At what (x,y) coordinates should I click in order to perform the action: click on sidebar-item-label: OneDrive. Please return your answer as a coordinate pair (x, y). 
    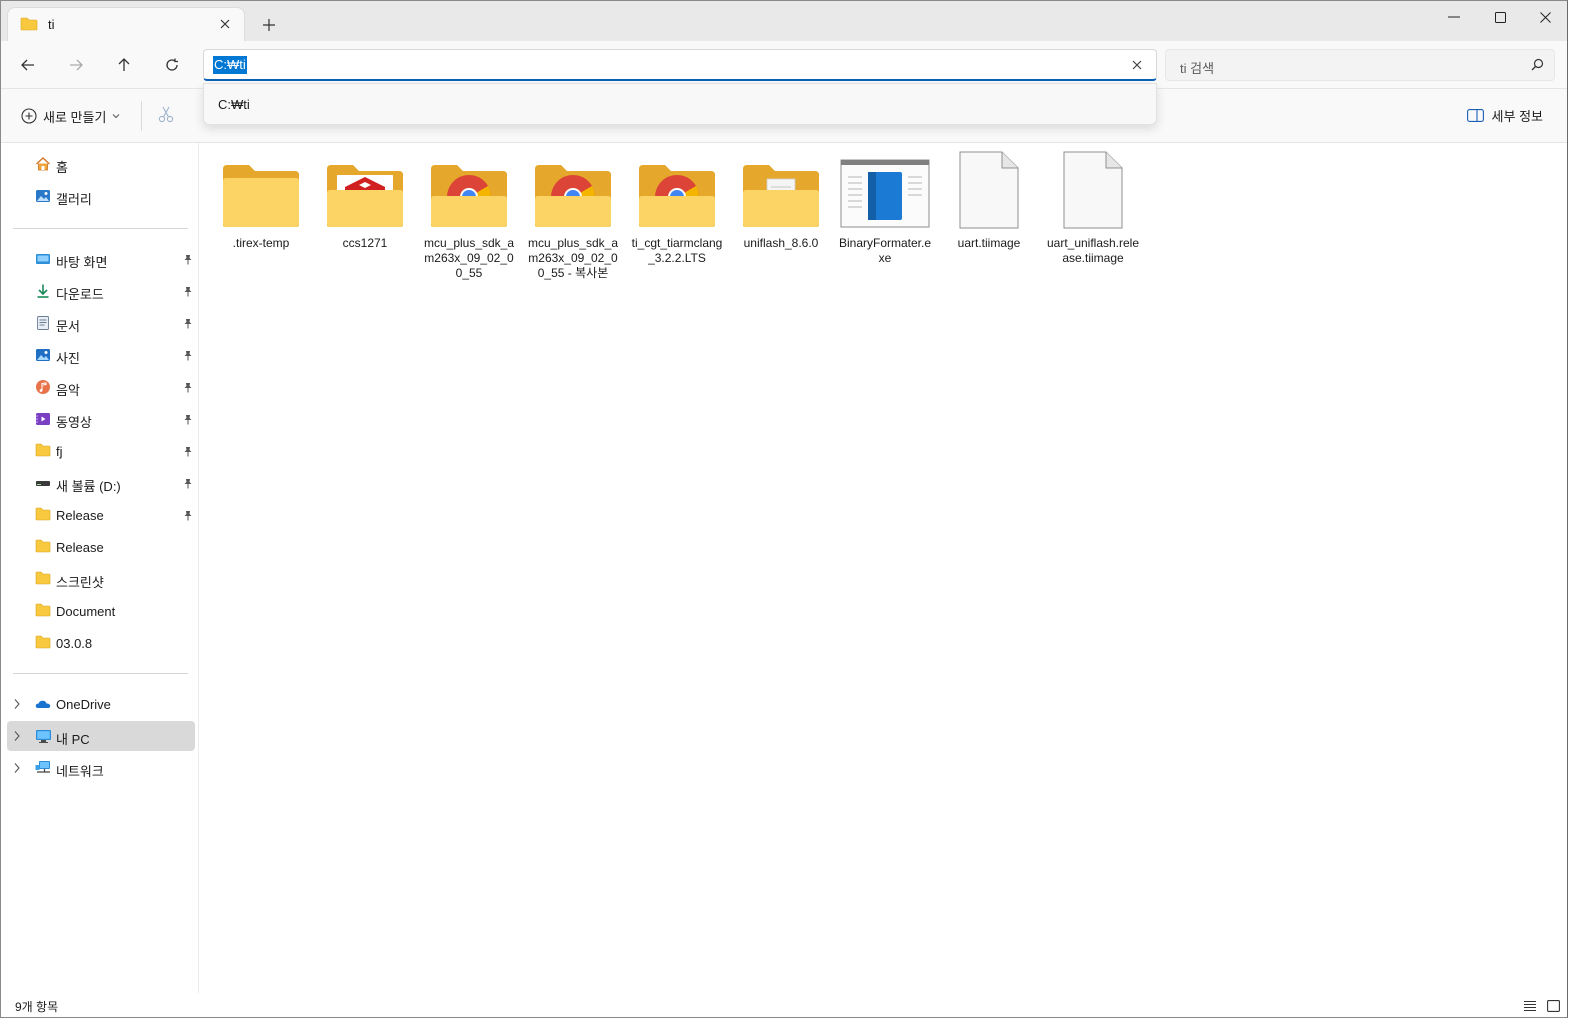
    Looking at the image, I should click on (83, 704).